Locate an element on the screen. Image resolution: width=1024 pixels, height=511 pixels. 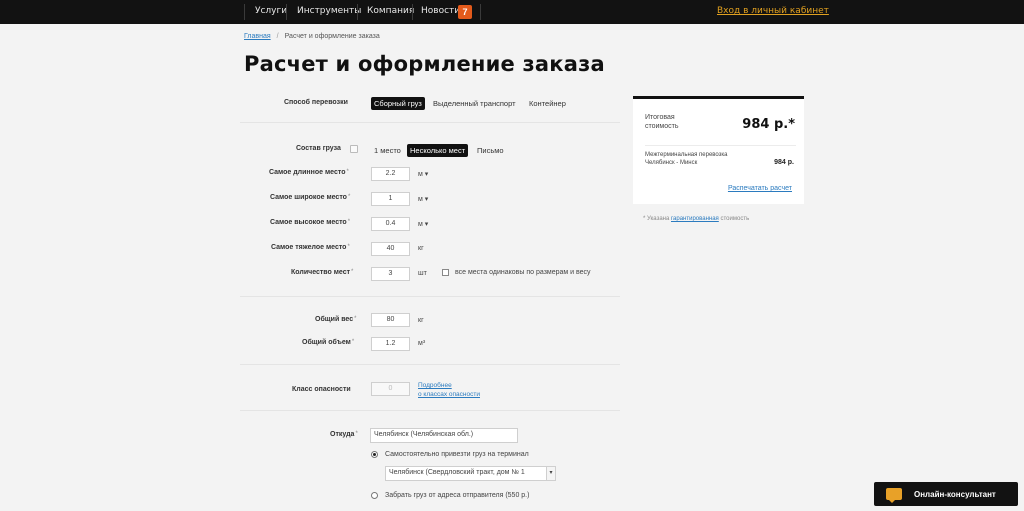
cargo-composition-label: Состав груза is located at coordinates (318, 148).